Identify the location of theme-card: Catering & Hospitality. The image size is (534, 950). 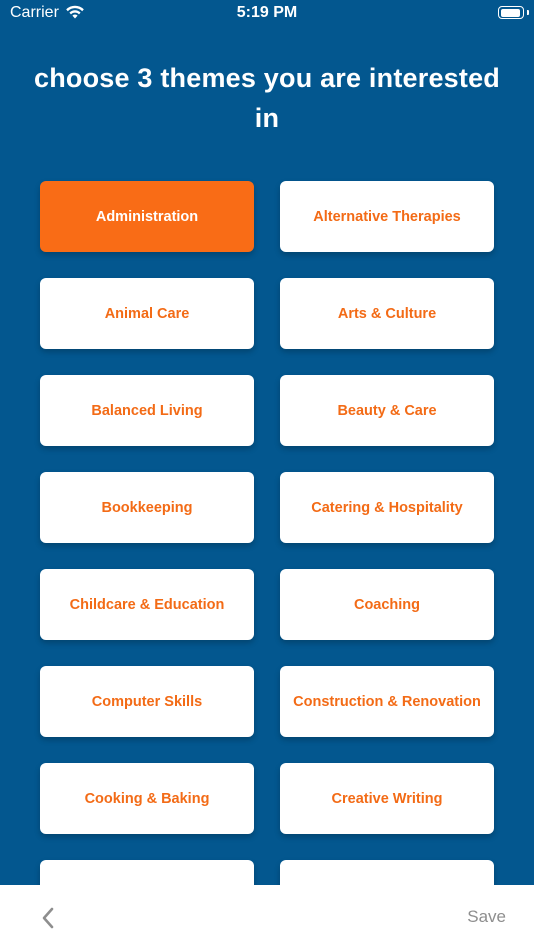
(387, 507).